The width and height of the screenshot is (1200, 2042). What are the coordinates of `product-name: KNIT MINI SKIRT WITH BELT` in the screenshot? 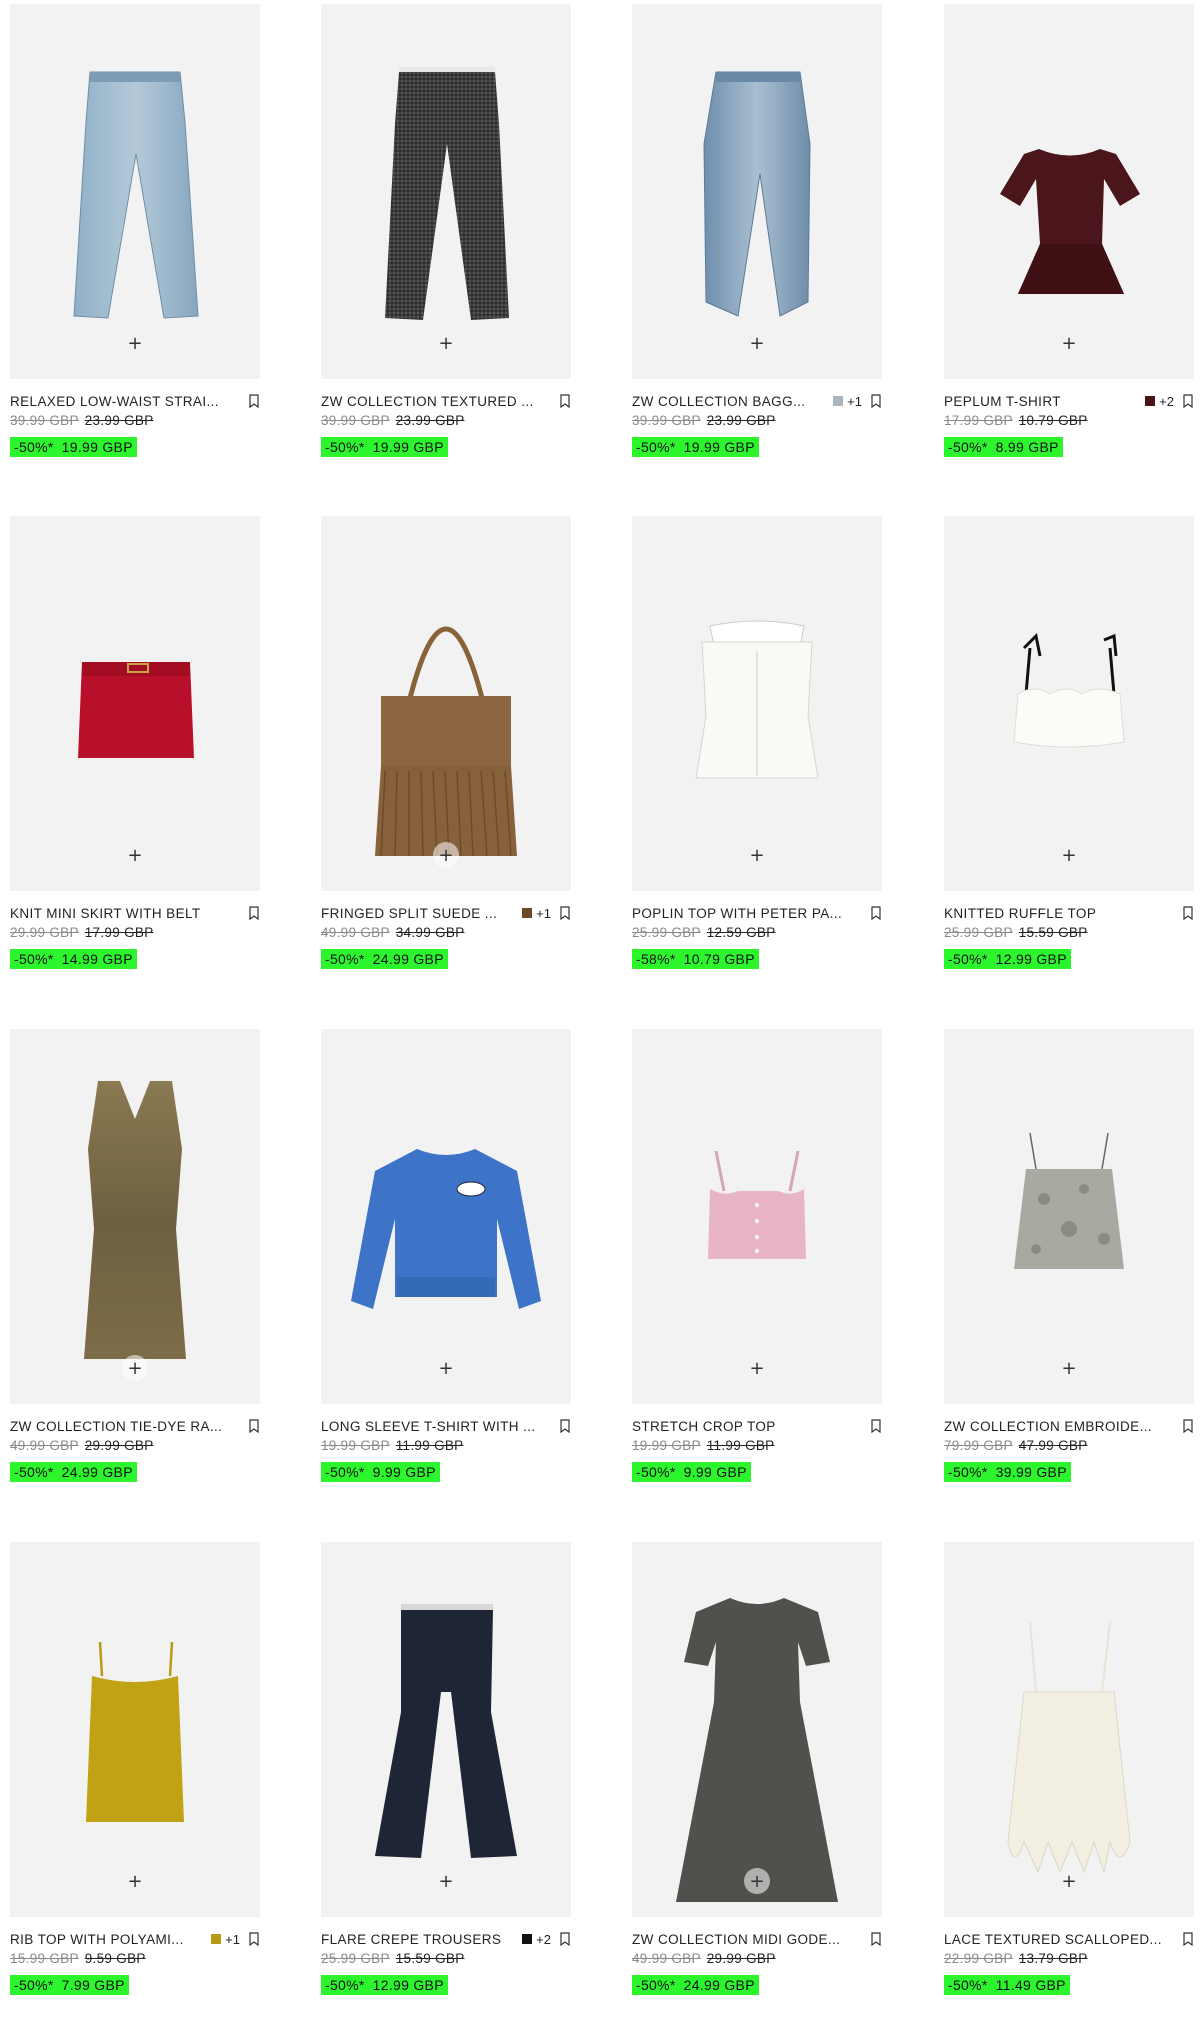 It's located at (125, 913).